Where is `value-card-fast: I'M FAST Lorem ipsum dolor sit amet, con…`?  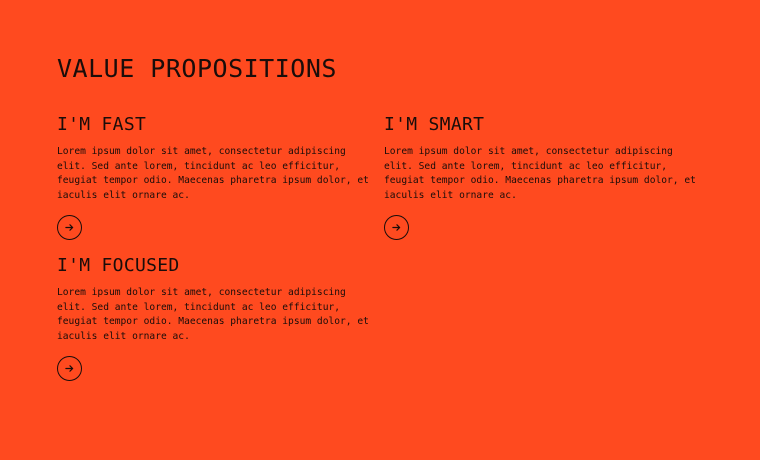 value-card-fast: I'M FAST Lorem ipsum dolor sit amet, con… is located at coordinates (217, 177).